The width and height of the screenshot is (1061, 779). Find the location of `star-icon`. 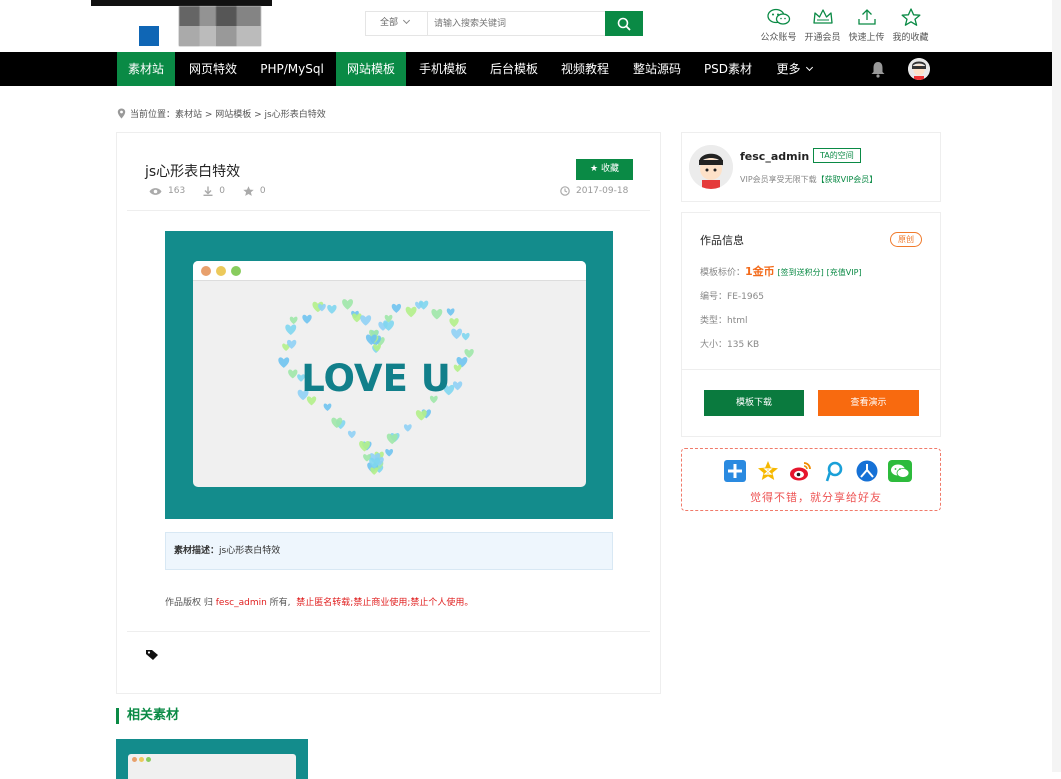

star-icon is located at coordinates (910, 17).